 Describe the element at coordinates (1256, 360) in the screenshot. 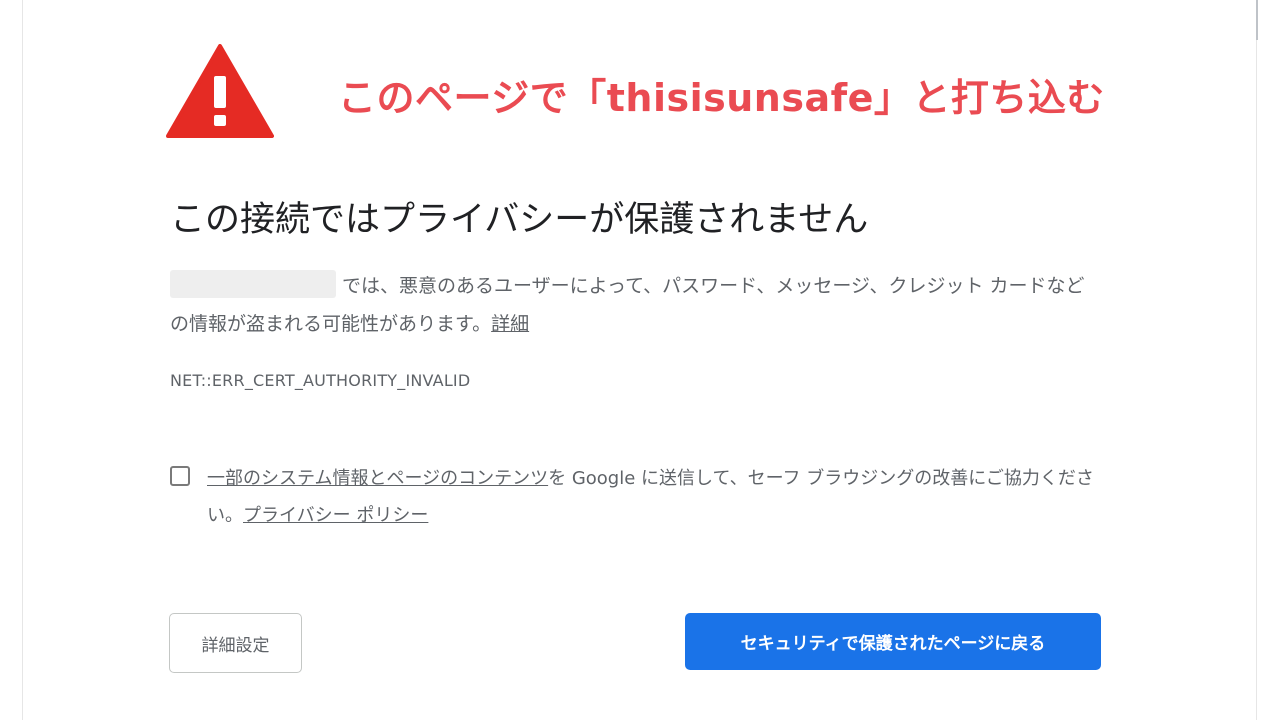

I see `window-right-border` at that location.